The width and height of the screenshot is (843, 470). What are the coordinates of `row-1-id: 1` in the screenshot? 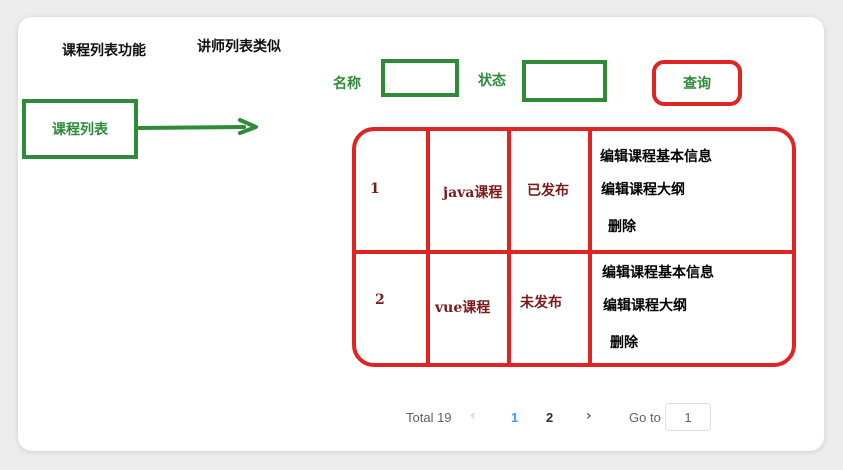 It's located at (375, 189).